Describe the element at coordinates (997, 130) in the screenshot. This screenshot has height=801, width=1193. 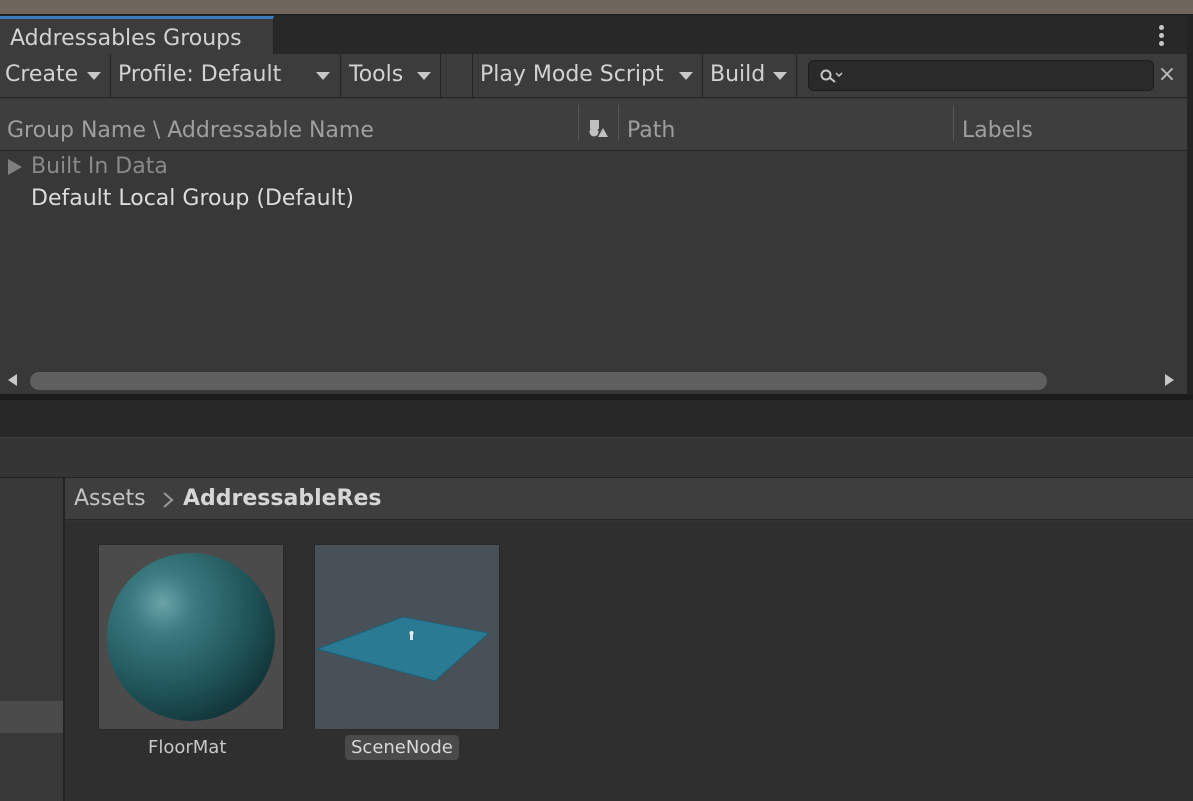
I see `column-labels: Labels` at that location.